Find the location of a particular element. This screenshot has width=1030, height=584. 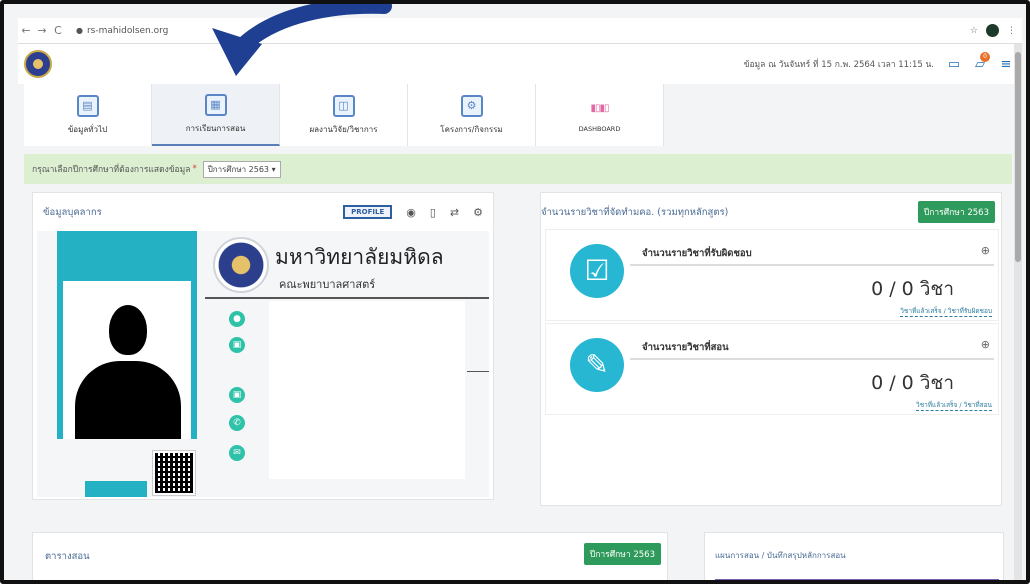

courses-year-badge: ปีการศึกษา 2563 is located at coordinates (956, 212).